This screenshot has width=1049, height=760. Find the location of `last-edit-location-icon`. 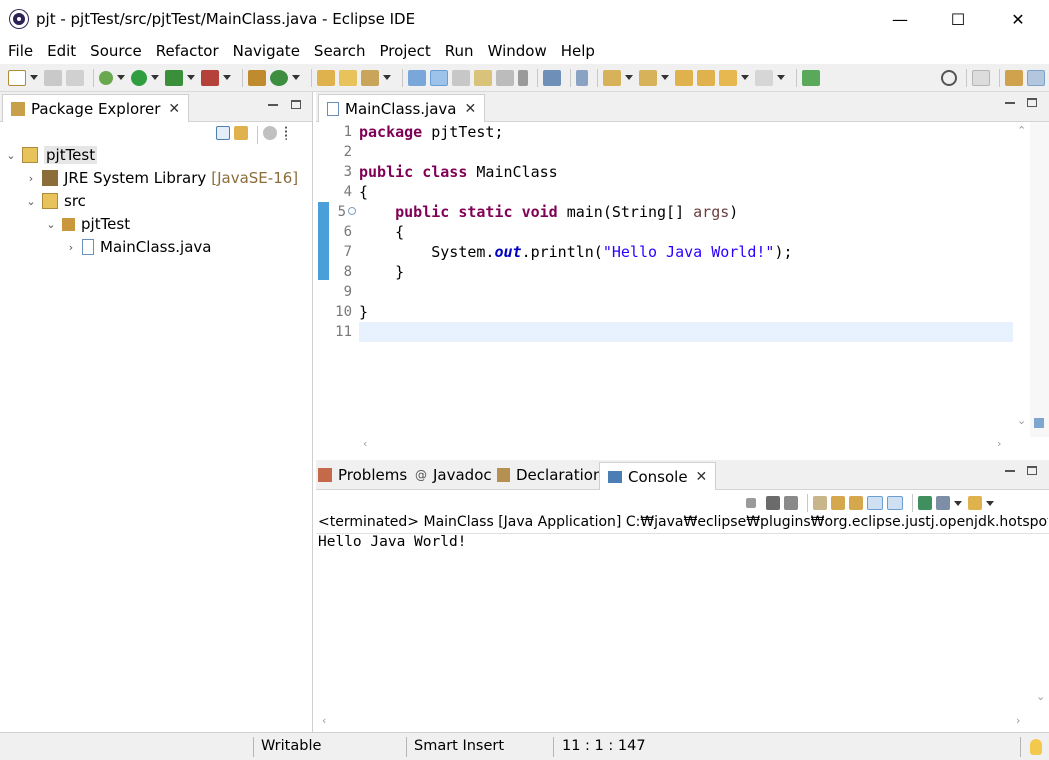

last-edit-location-icon is located at coordinates (684, 77).